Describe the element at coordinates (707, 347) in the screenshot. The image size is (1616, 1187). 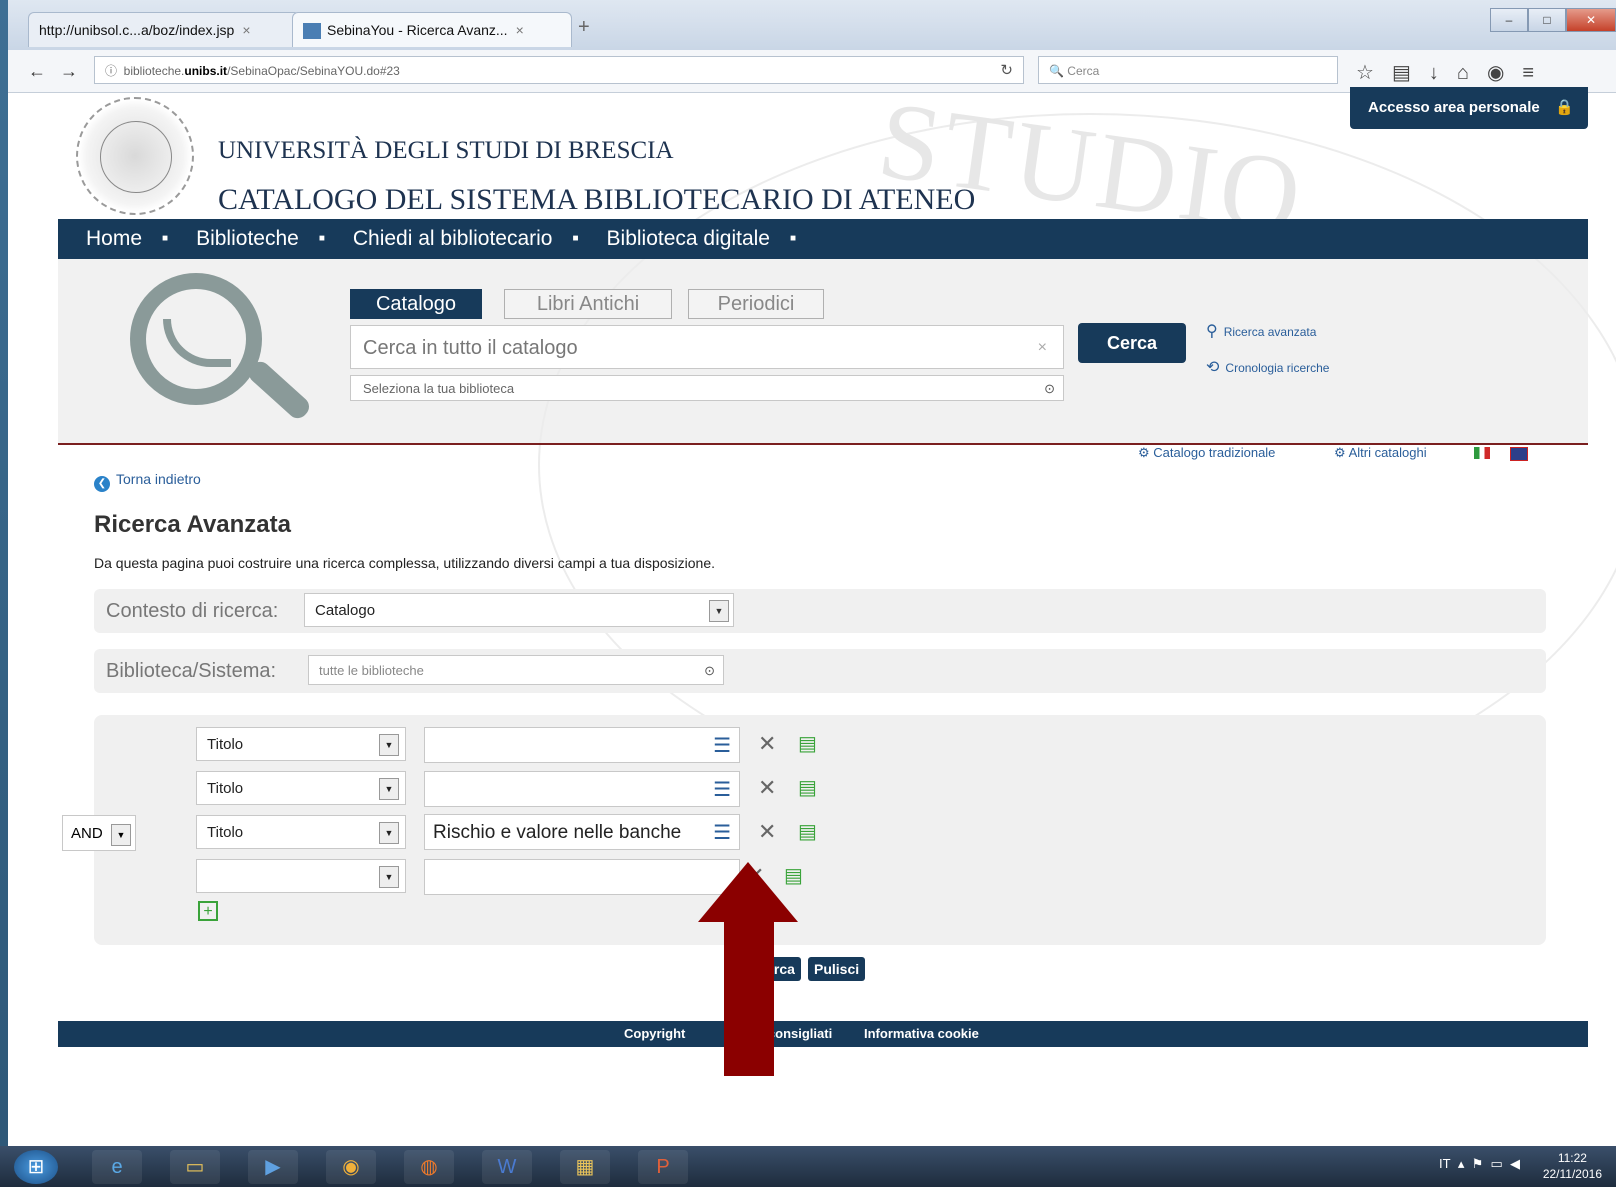
I see `catalog-search-input: Cerca in tutto il catalogo ×` at that location.